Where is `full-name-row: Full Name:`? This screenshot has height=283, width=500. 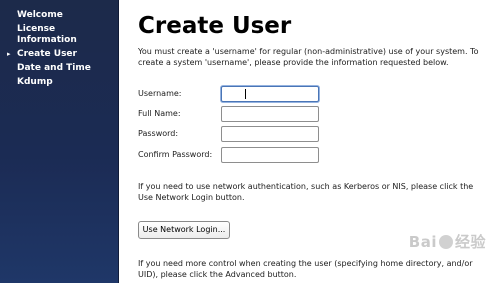
full-name-row: Full Name: is located at coordinates (228, 114).